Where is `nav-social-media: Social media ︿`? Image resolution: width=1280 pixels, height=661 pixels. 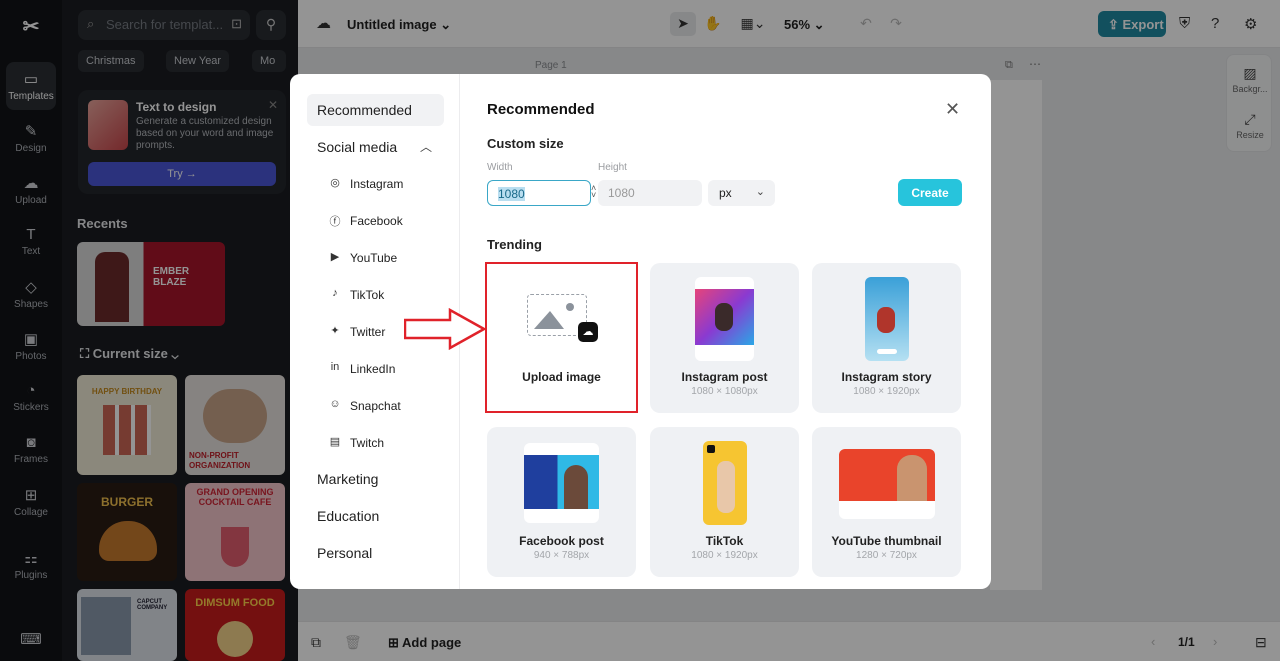 nav-social-media: Social media ︿ is located at coordinates (375, 147).